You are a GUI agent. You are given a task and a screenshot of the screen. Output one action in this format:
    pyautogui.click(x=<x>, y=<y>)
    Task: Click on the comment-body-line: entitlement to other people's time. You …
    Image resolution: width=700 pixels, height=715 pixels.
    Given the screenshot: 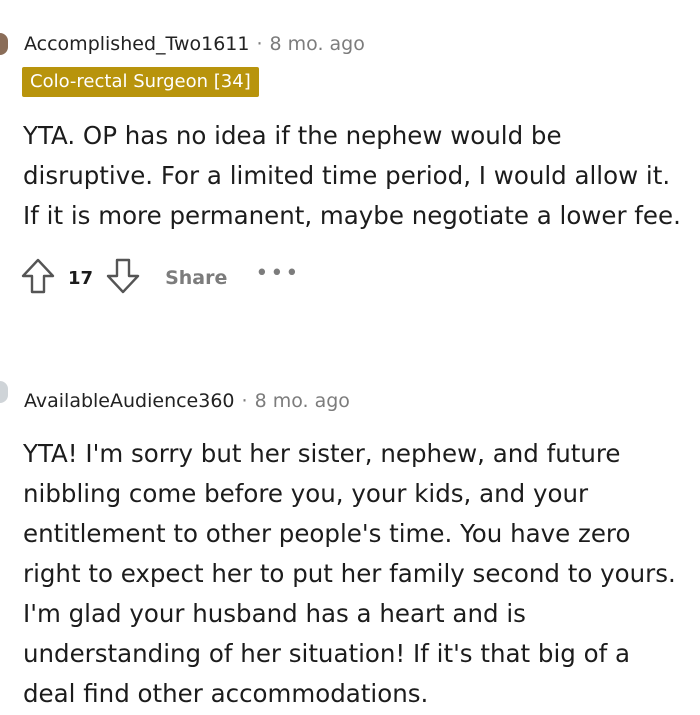 What is the action you would take?
    pyautogui.click(x=327, y=533)
    